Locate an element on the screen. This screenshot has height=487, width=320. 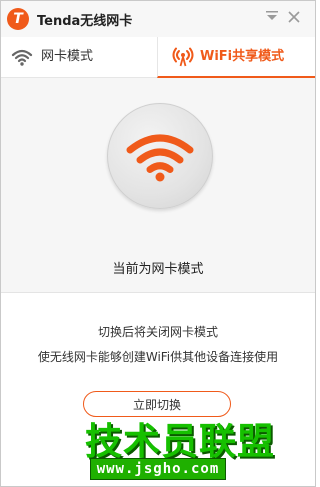
current-mode-status: 当前为网卡模式 is located at coordinates (158, 269).